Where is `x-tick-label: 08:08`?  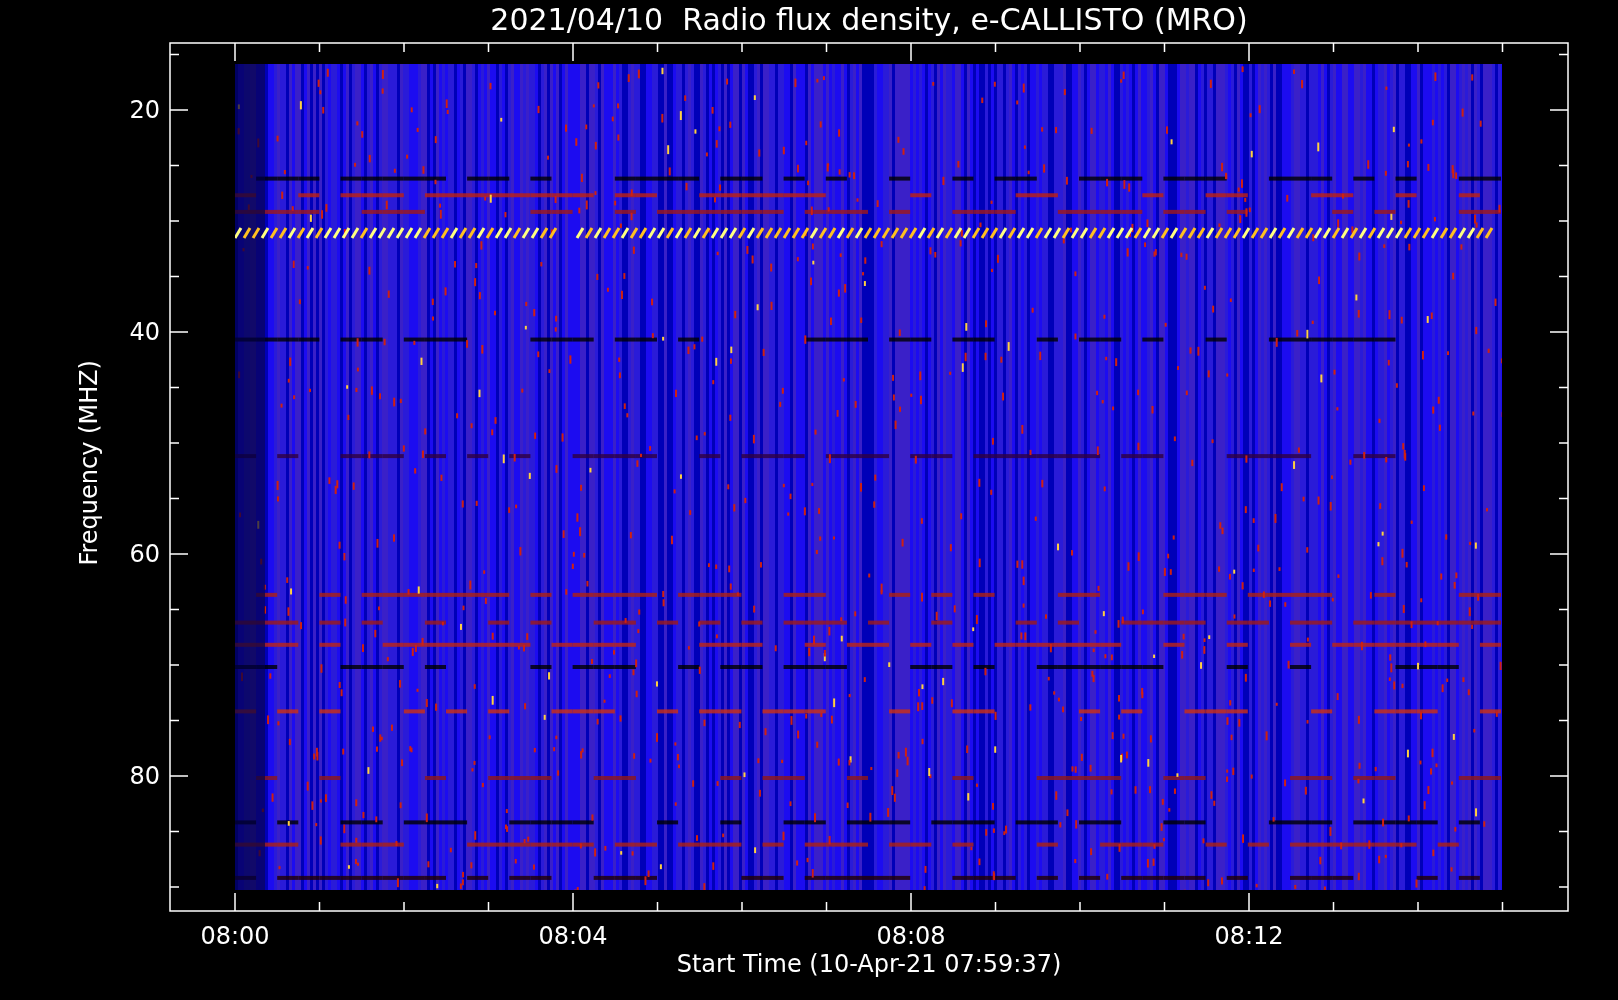
x-tick-label: 08:08 is located at coordinates (911, 936).